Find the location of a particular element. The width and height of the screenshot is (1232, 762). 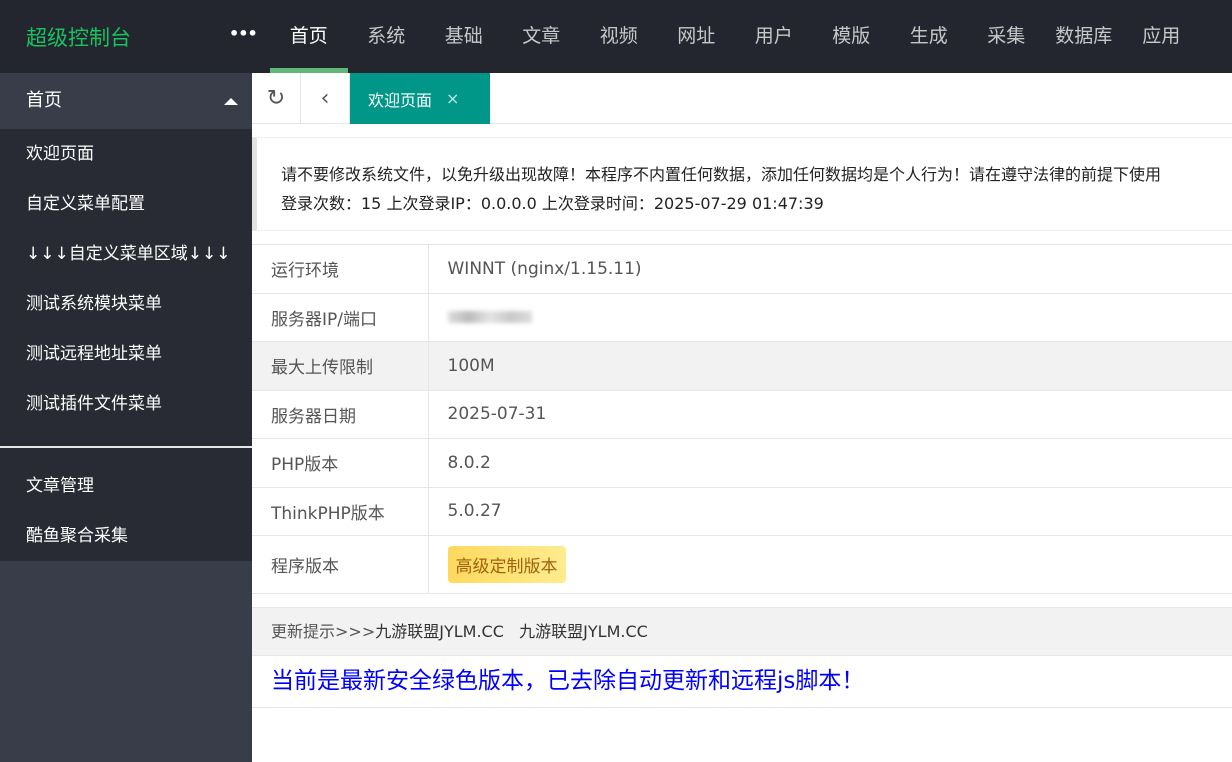

sidebar-item-custom-menu: 自定义菜单配置 is located at coordinates (126, 204).